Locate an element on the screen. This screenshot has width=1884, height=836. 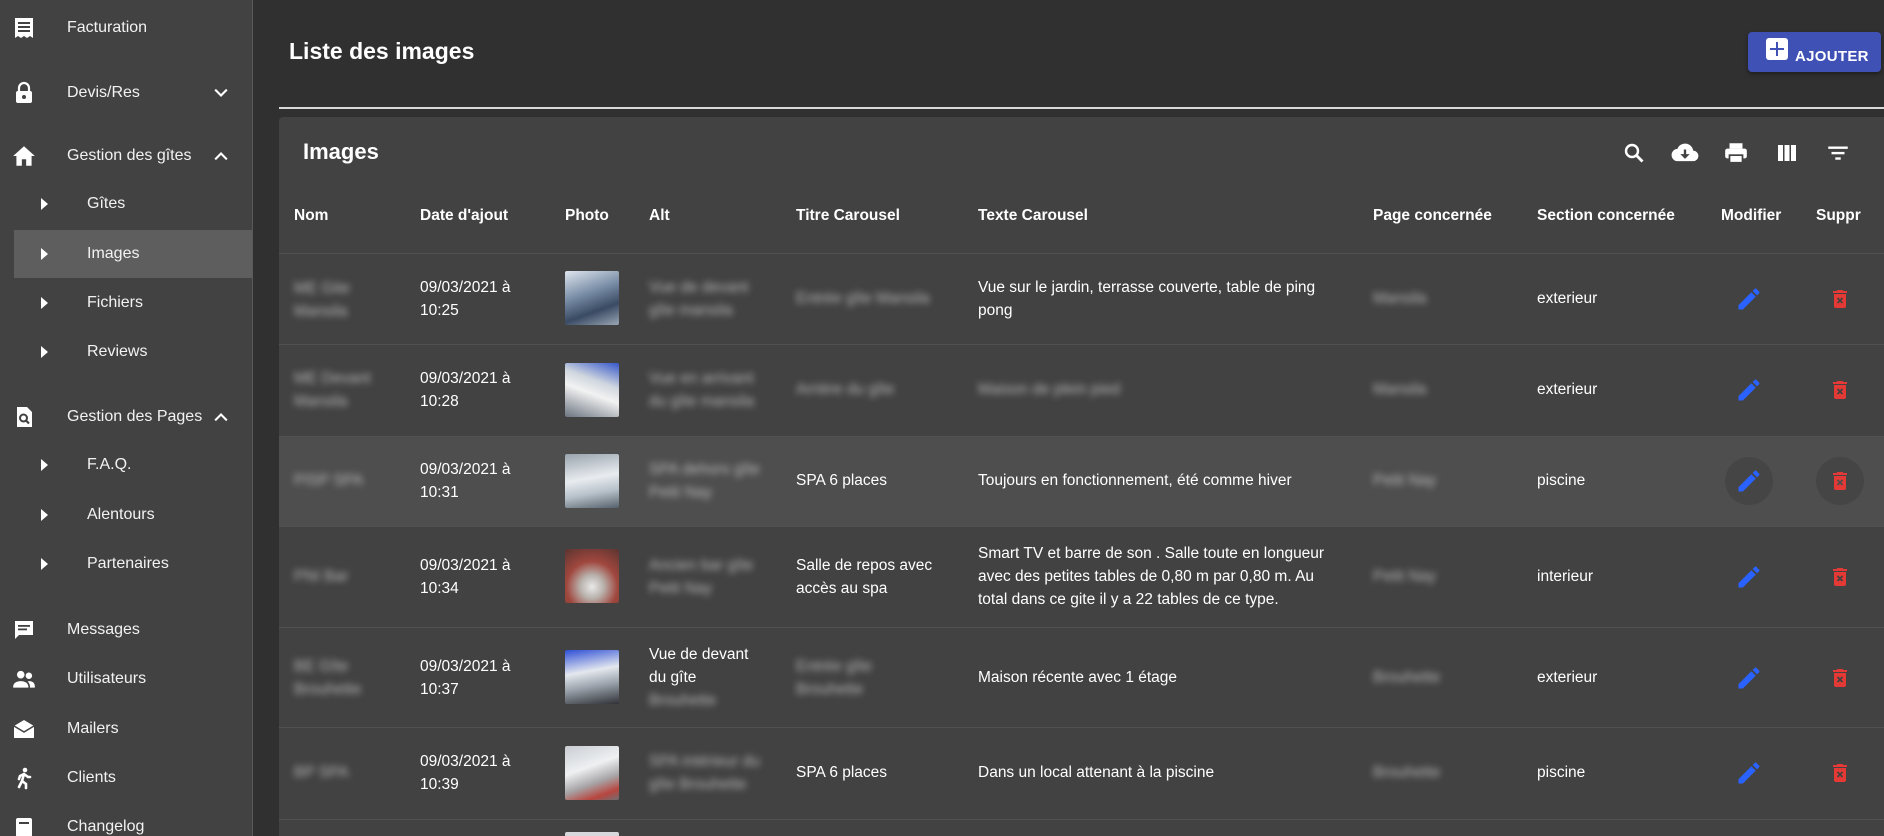
columns-icon is located at coordinates (1787, 153).